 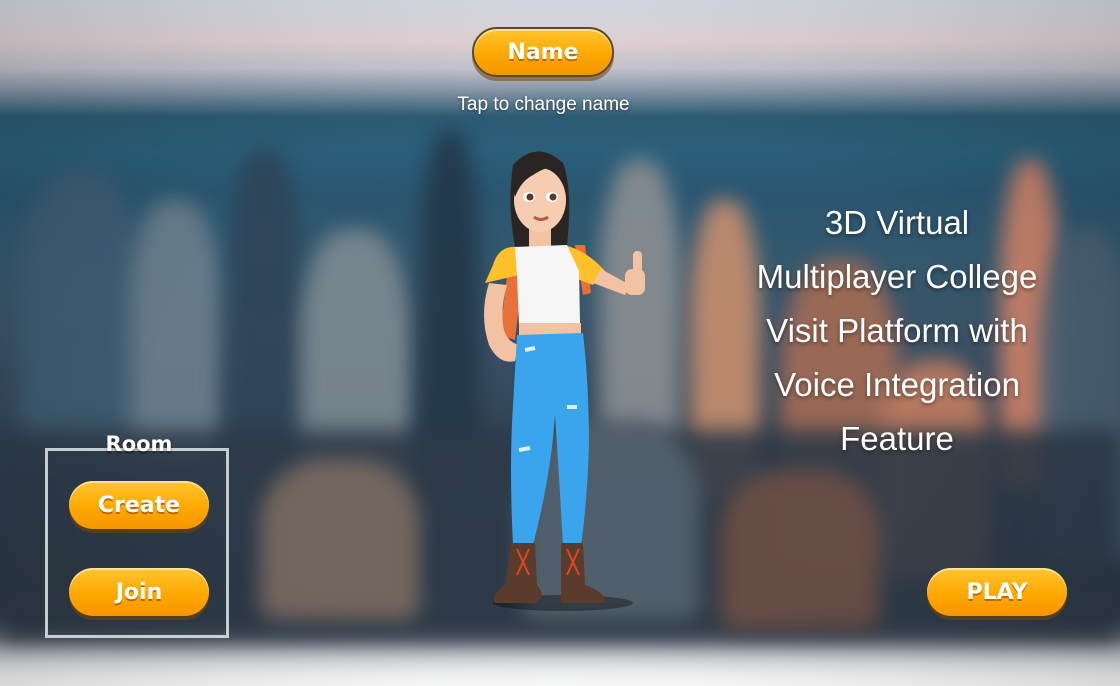 I want to click on create-button-label: Create, so click(x=139, y=505).